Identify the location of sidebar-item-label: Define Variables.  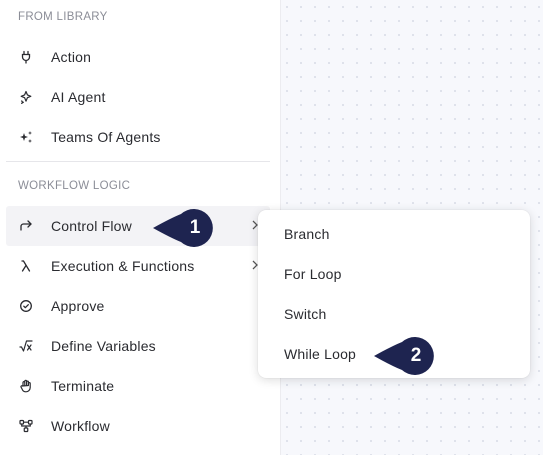
(103, 346).